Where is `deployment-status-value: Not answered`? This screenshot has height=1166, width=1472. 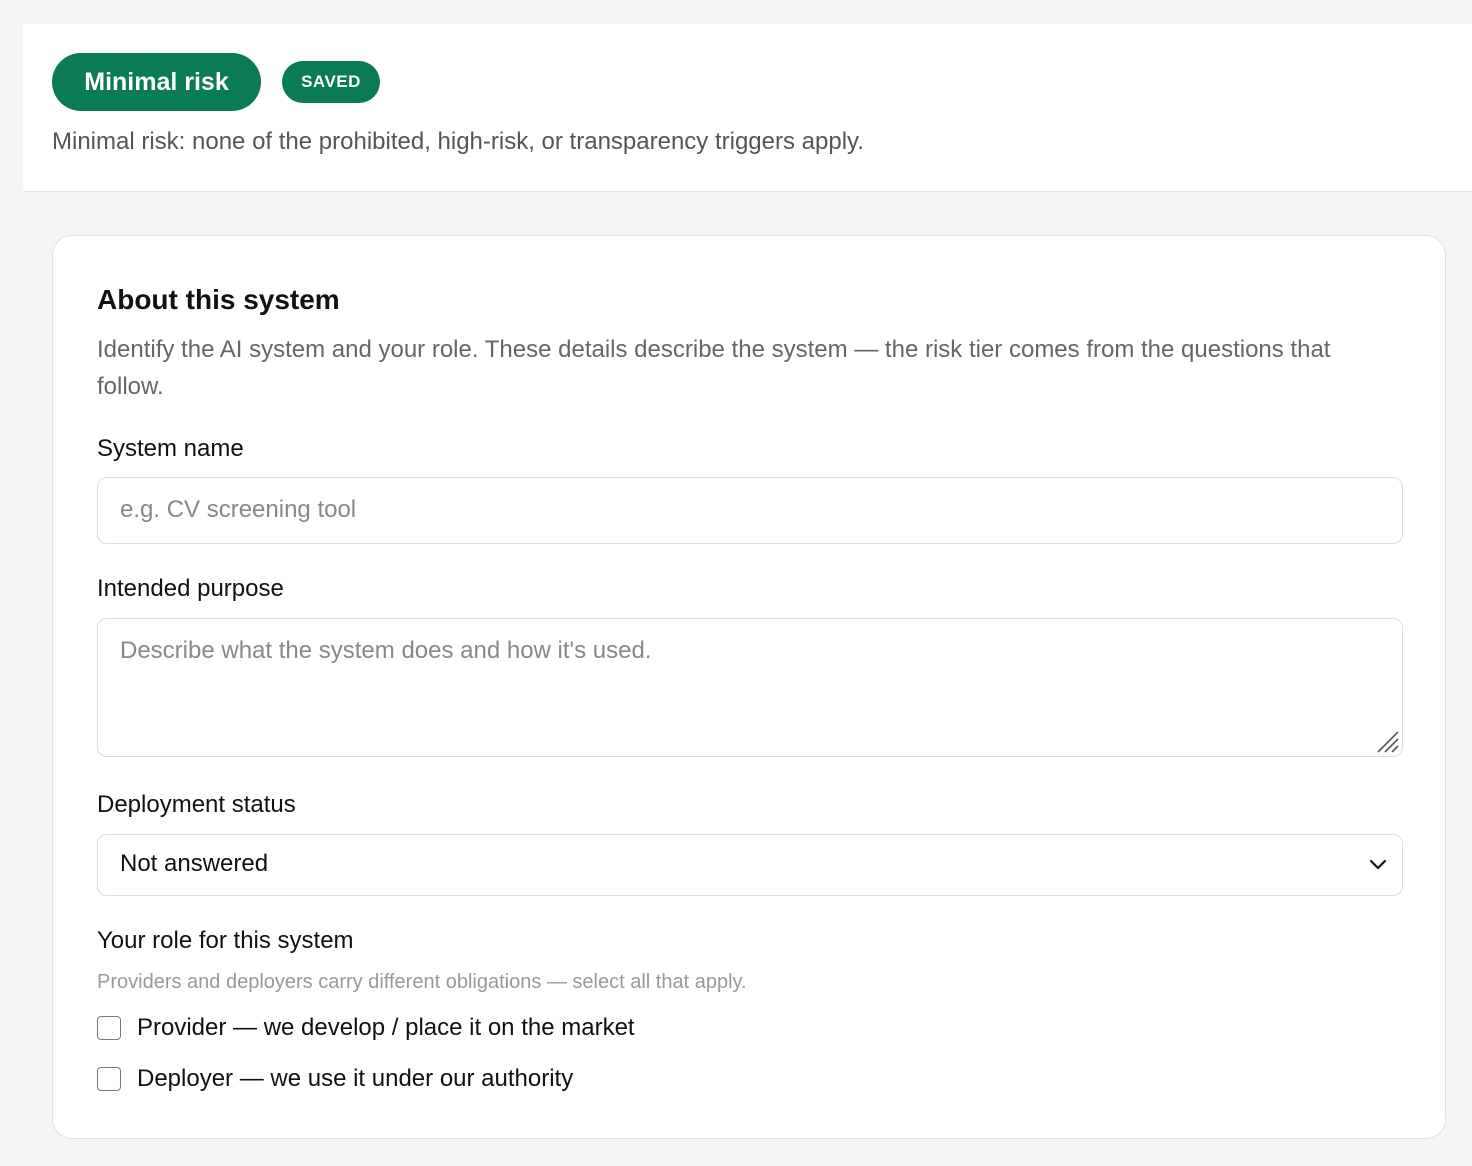
deployment-status-value: Not answered is located at coordinates (194, 863).